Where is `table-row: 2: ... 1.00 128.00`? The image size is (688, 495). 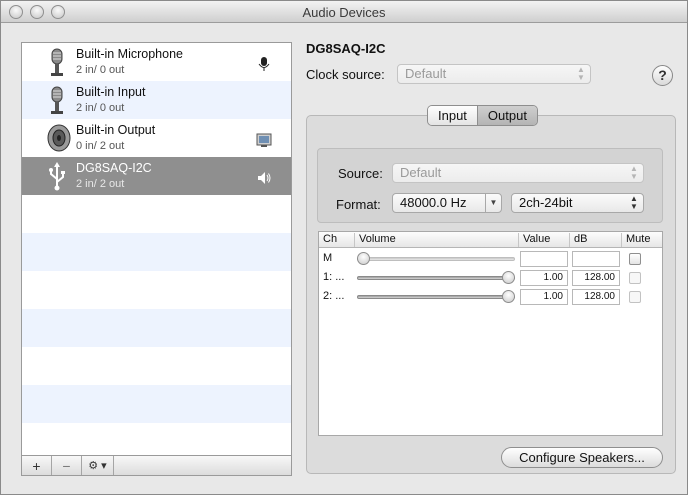
table-row: 2: ... 1.00 128.00 is located at coordinates (490, 296).